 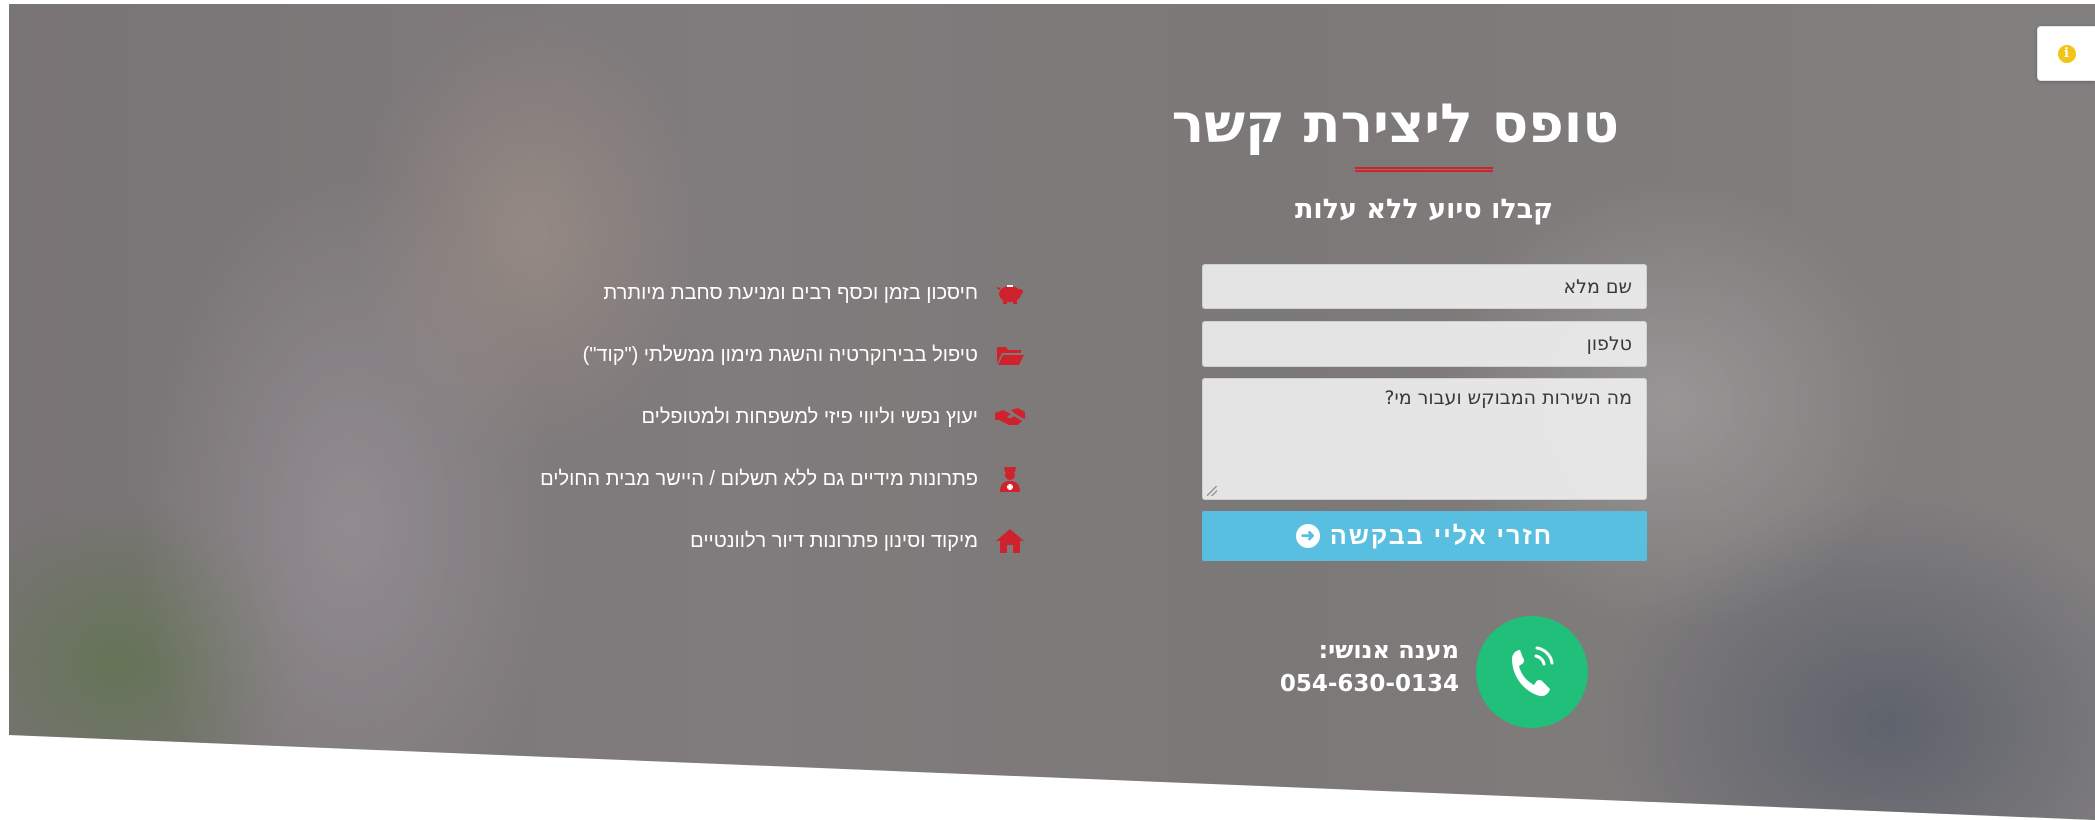 I want to click on full-name-input: שם מלא, so click(x=1424, y=286).